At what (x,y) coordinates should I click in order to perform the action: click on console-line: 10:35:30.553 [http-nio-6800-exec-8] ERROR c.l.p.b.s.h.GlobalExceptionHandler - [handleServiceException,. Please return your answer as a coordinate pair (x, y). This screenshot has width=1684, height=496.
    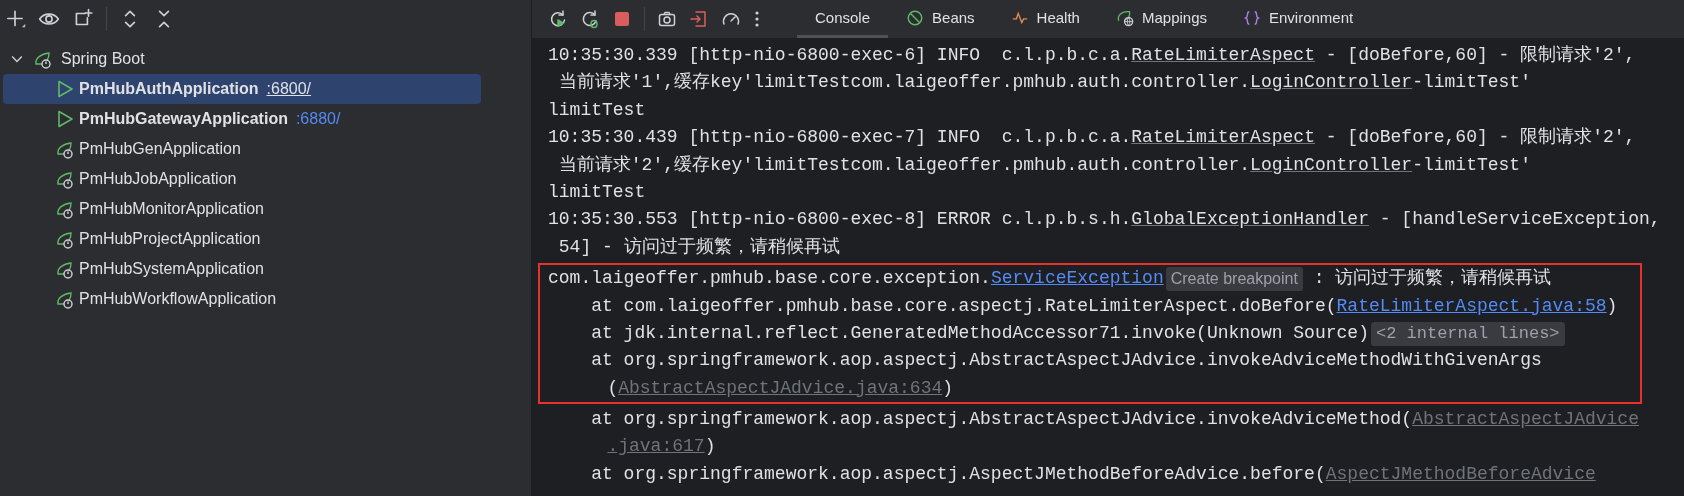
    Looking at the image, I should click on (1105, 220).